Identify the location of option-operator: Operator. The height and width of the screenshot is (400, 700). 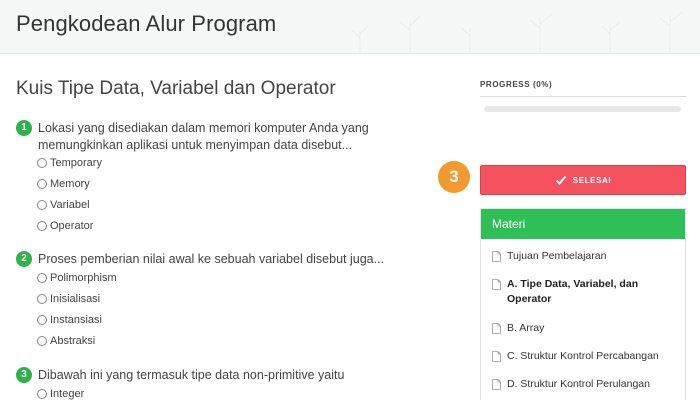
(65, 226).